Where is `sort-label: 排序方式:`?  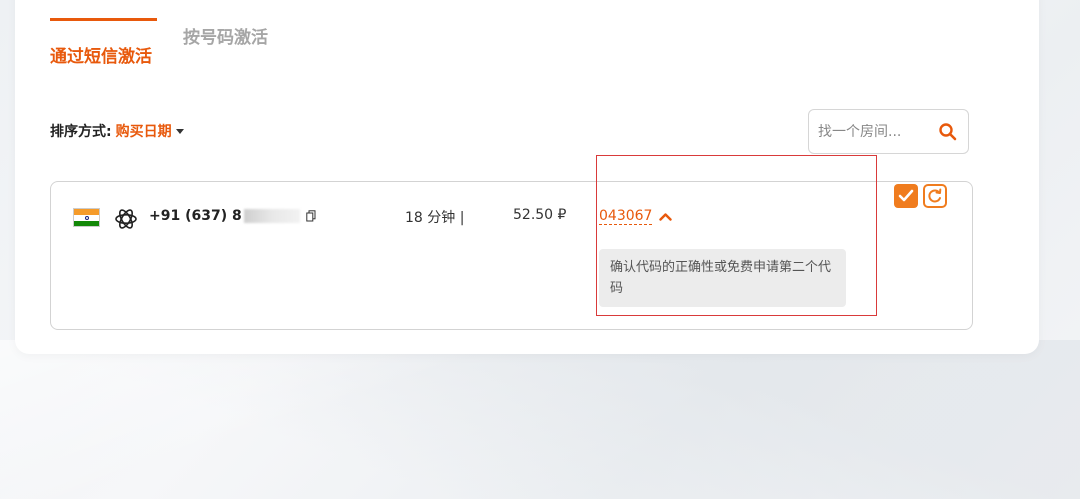 sort-label: 排序方式: is located at coordinates (81, 132).